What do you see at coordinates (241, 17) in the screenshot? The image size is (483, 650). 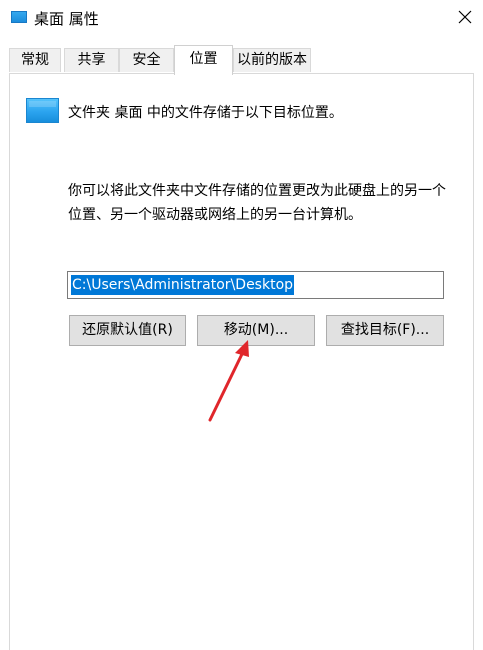 I see `title-bar: 桌面 属性` at bounding box center [241, 17].